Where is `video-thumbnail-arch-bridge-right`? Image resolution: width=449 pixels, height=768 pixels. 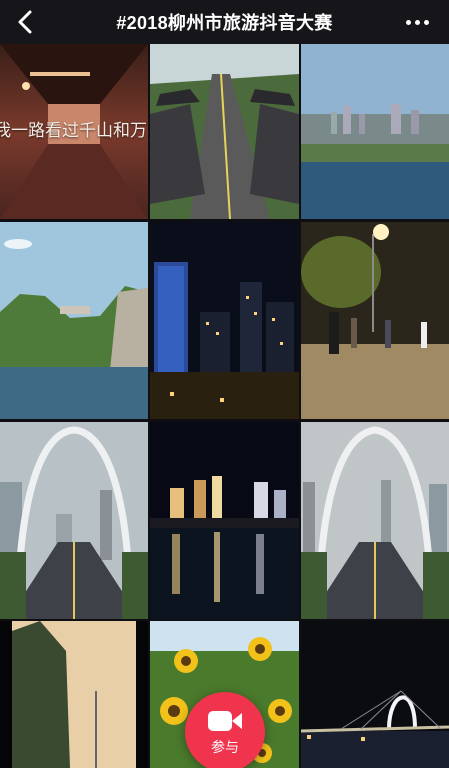 video-thumbnail-arch-bridge-right is located at coordinates (375, 520).